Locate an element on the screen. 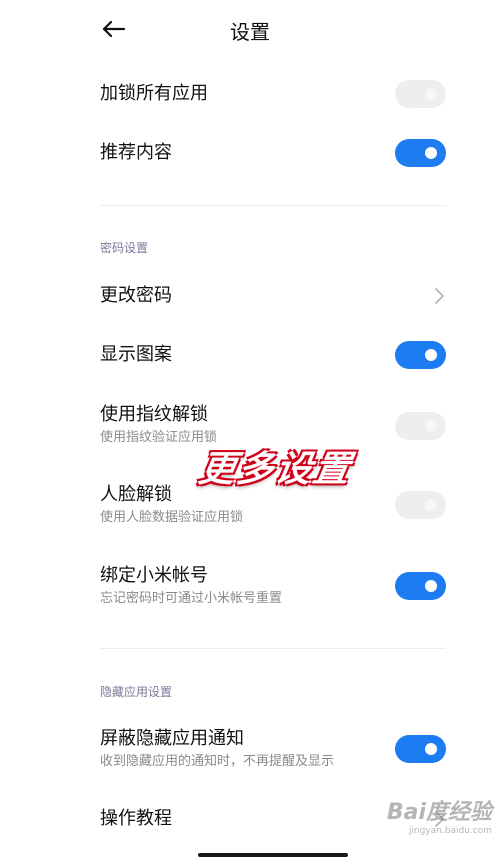  bind-mi-account-toggle is located at coordinates (420, 586).